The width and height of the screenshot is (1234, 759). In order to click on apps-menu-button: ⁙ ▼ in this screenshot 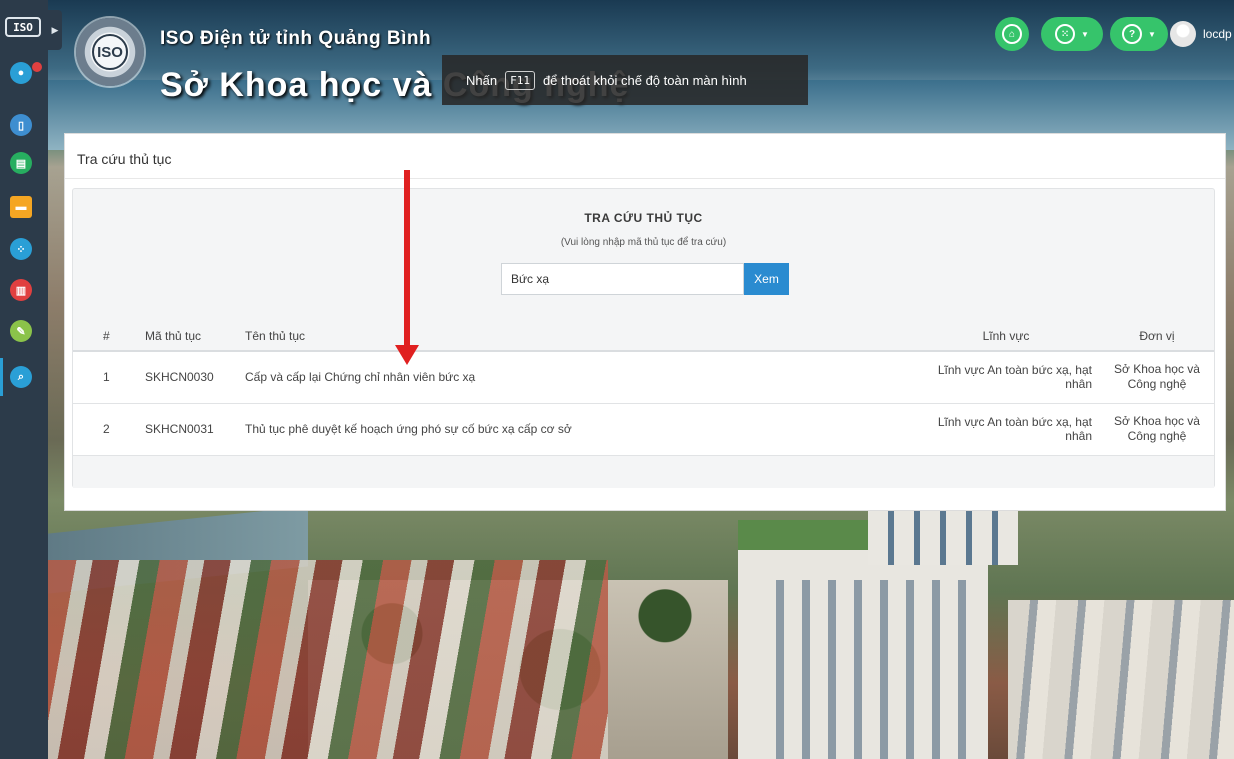, I will do `click(1072, 34)`.